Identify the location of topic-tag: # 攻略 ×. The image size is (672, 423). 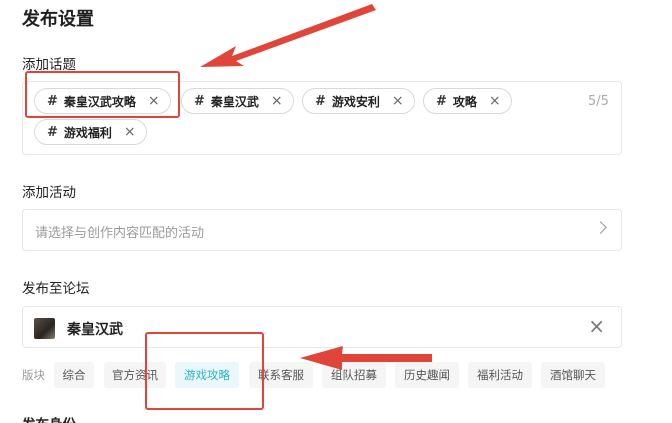
(467, 101).